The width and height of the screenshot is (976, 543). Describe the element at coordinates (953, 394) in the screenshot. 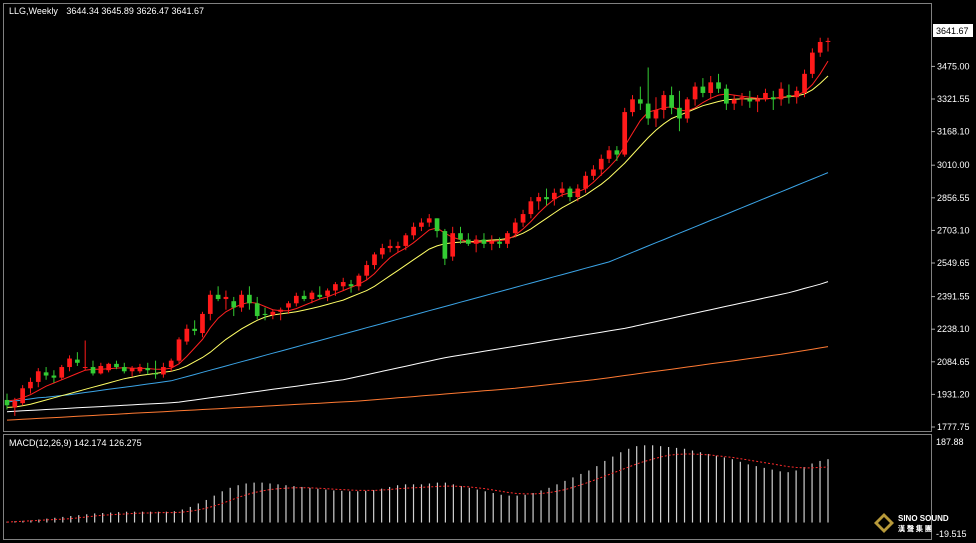

I see `y-tick-label: 1931.20` at that location.